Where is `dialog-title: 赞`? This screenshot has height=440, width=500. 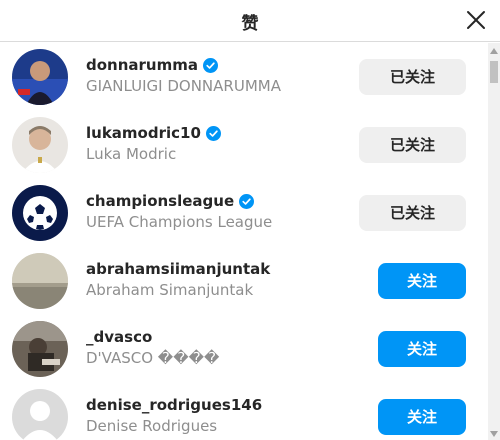 dialog-title: 赞 is located at coordinates (250, 24).